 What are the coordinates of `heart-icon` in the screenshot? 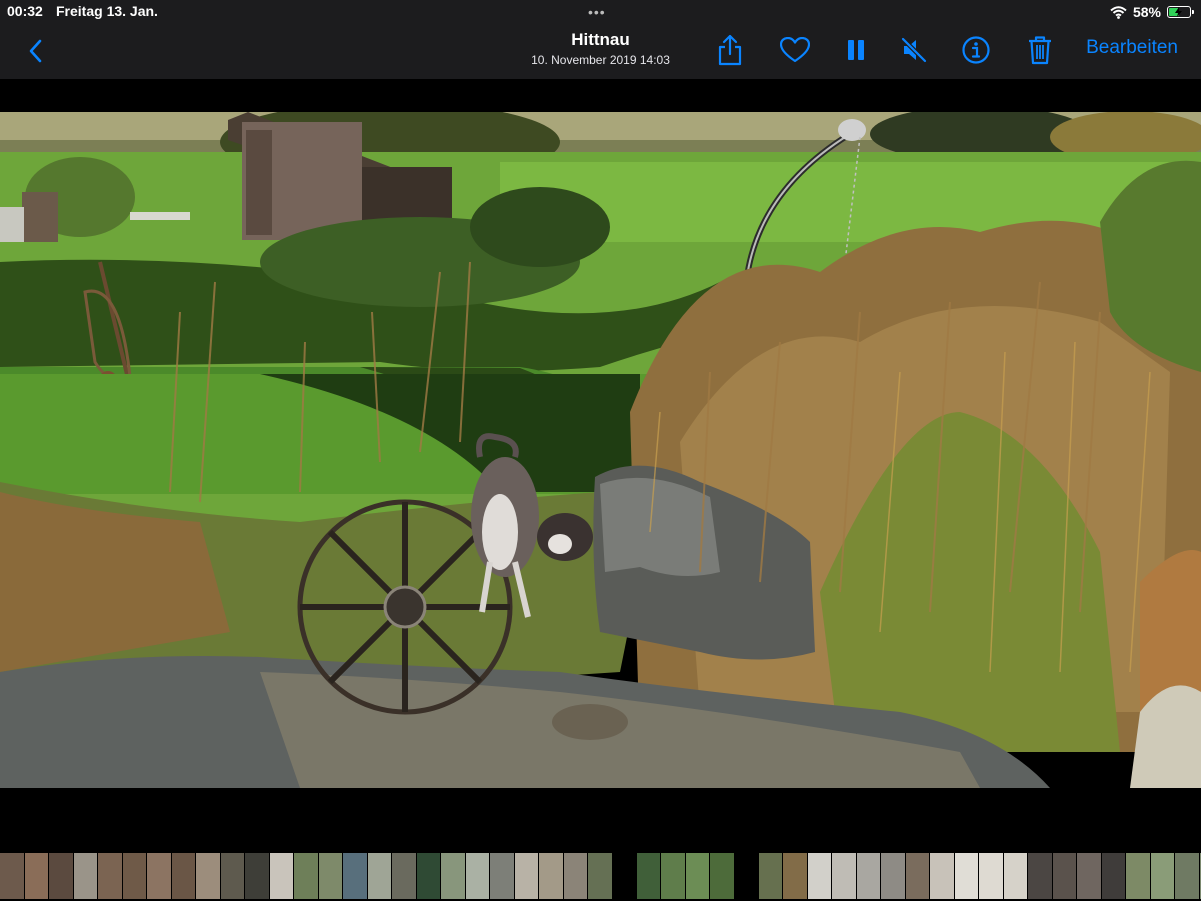 It's located at (795, 50).